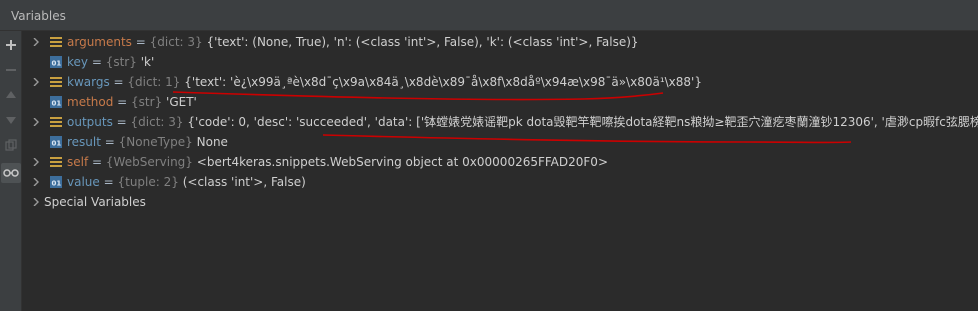 The image size is (978, 311). I want to click on variable-type: {NoneType}, so click(155, 142).